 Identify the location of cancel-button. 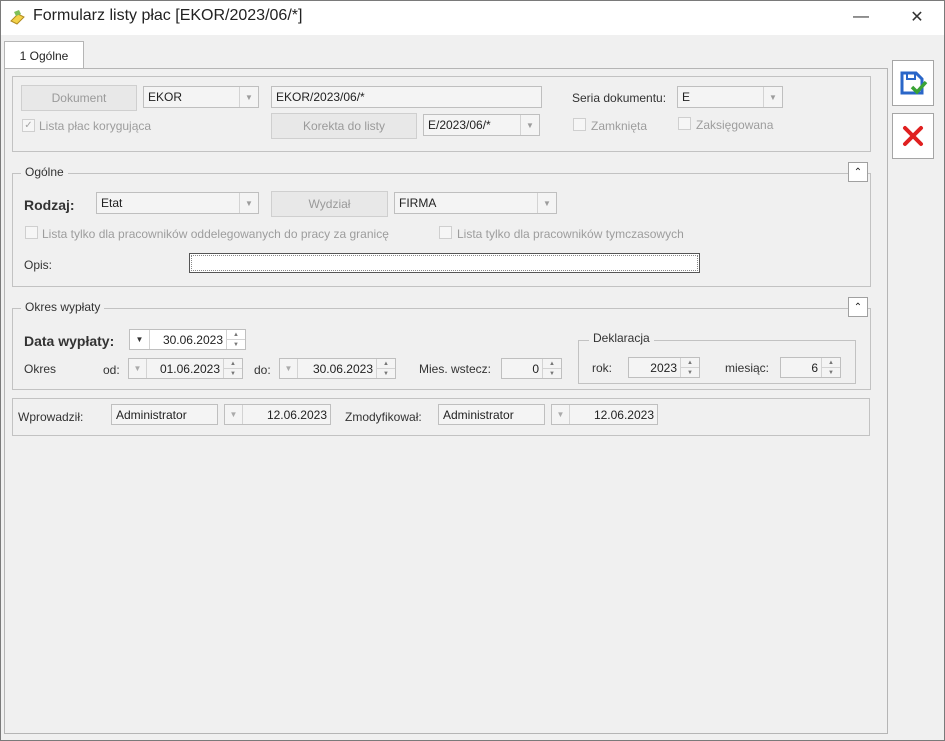
(913, 136).